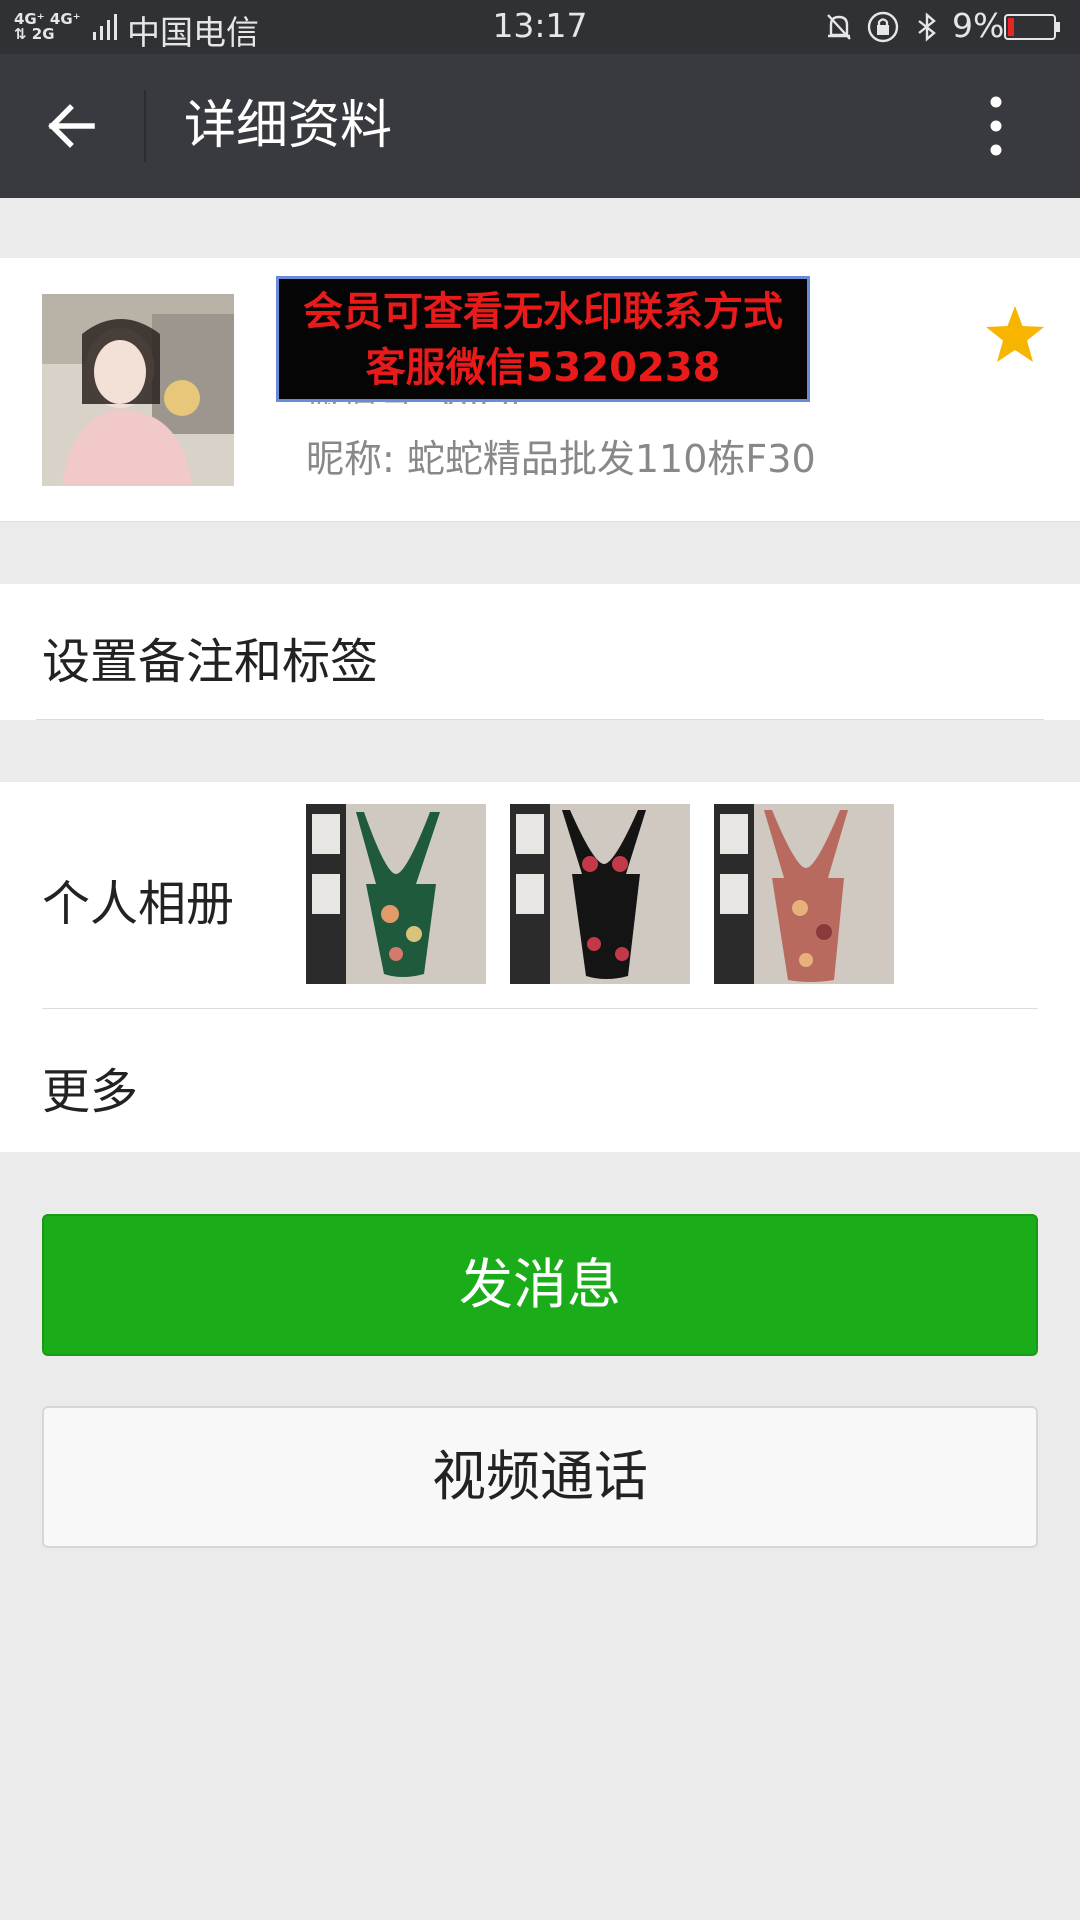  I want to click on avatar, so click(138, 390).